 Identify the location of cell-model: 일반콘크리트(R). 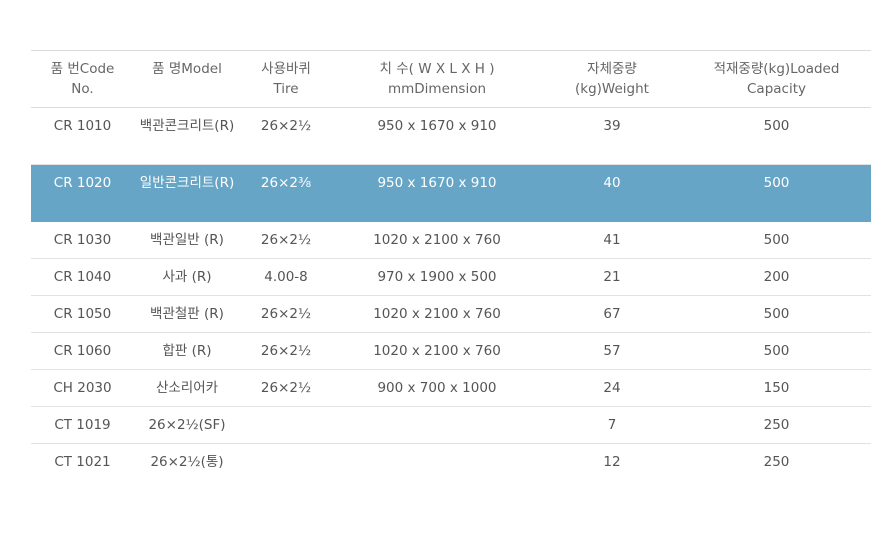
(187, 183).